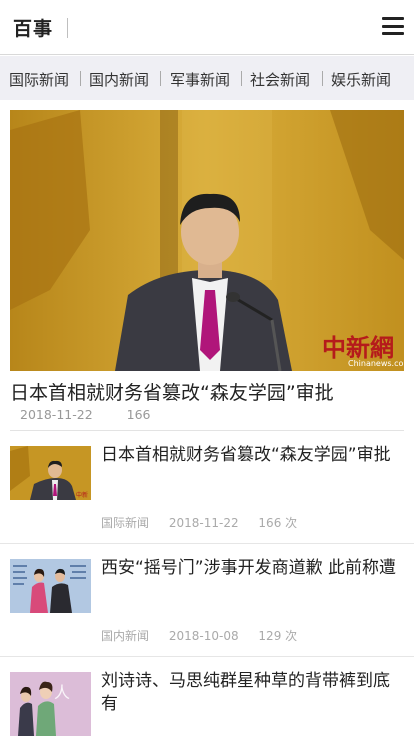 This screenshot has width=414, height=736. I want to click on news-views: 129 次, so click(278, 636).